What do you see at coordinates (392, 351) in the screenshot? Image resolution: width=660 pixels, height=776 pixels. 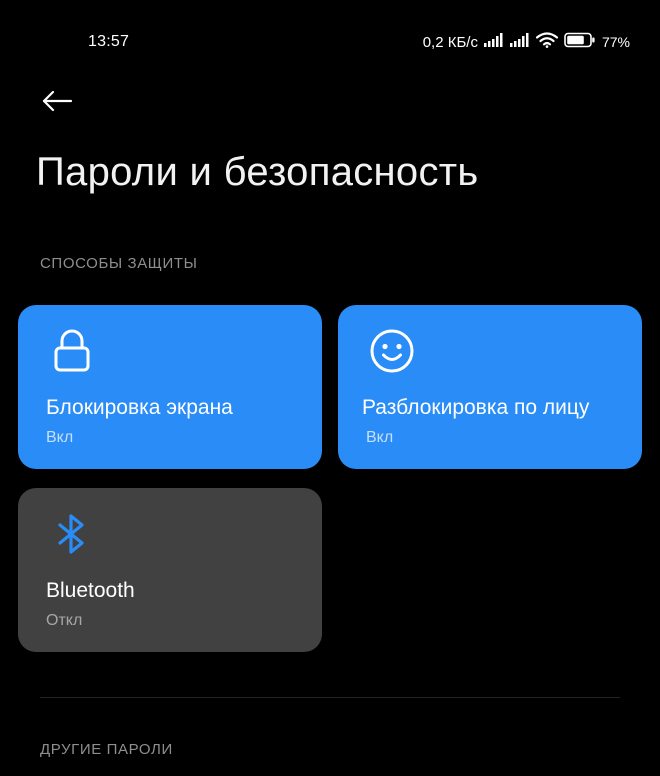 I see `smiley-face-icon` at bounding box center [392, 351].